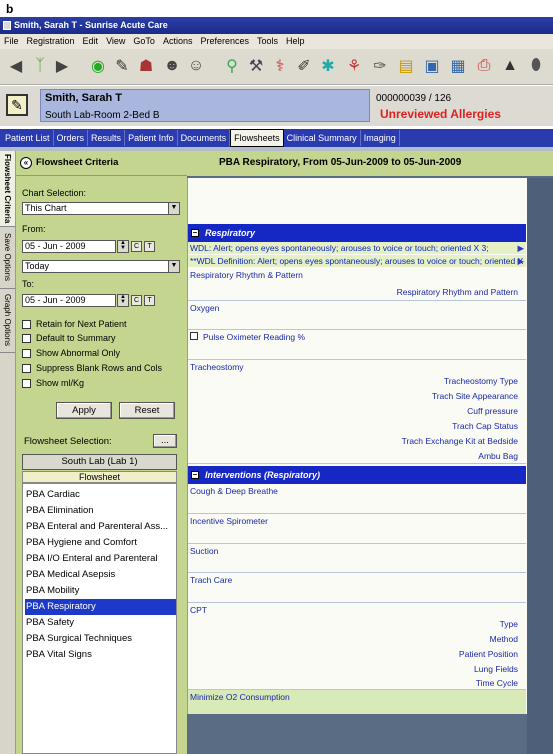 The image size is (553, 754). Describe the element at coordinates (232, 66) in the screenshot. I see `search-icon: ⚲` at that location.